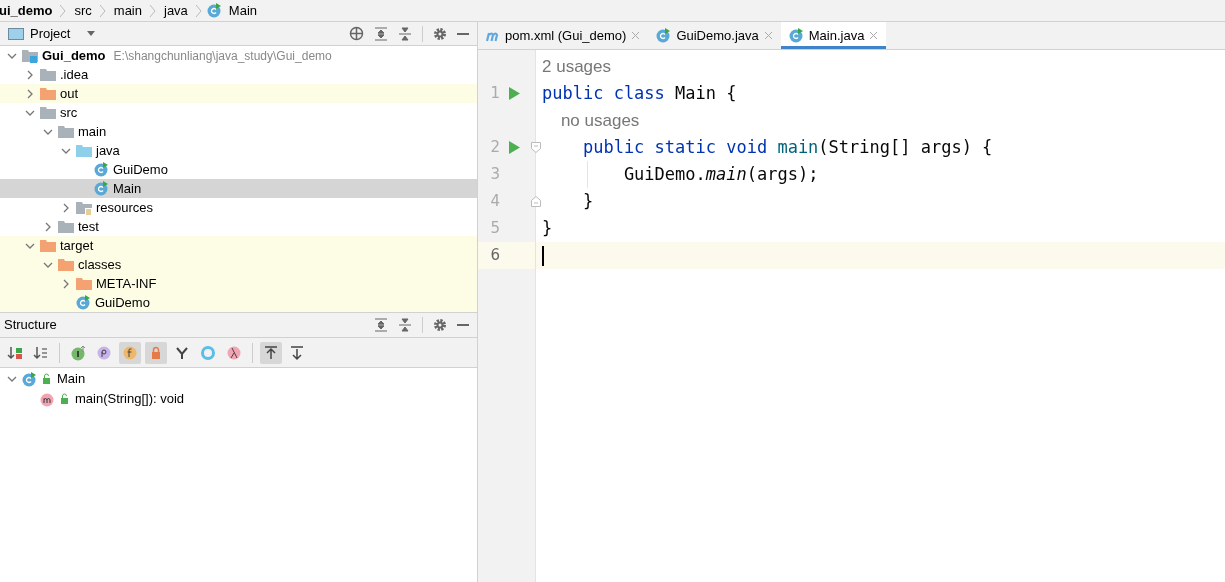 The height and width of the screenshot is (582, 1225). Describe the element at coordinates (833, 35) in the screenshot. I see `editor-tab: Main.java` at that location.